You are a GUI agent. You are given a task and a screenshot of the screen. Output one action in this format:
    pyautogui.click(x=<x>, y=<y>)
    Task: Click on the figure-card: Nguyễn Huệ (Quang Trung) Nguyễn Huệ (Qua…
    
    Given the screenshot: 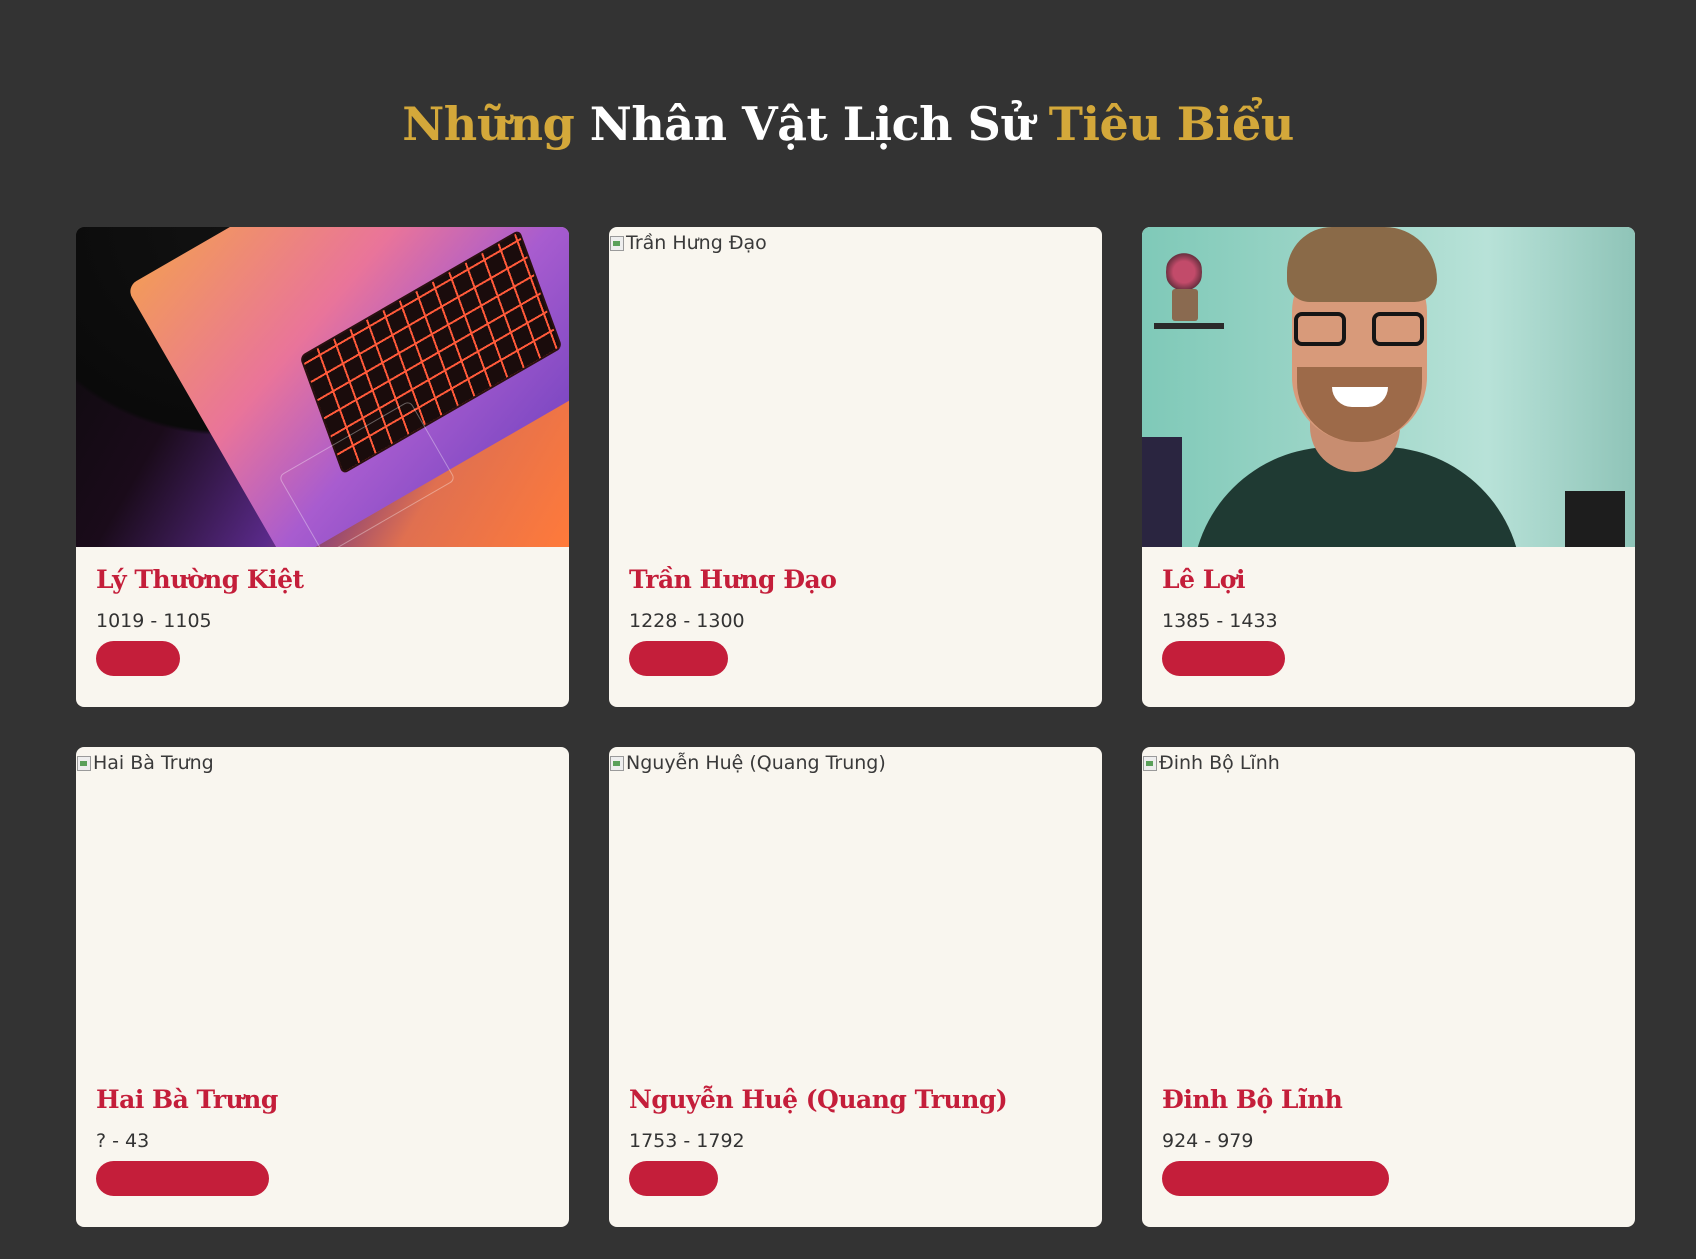 What is the action you would take?
    pyautogui.click(x=855, y=987)
    